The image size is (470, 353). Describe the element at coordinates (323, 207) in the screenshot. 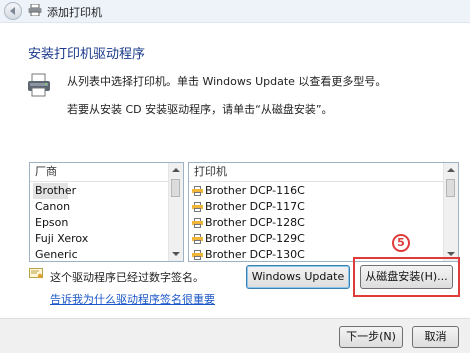

I see `printer-item: Brother DCP-117C` at that location.